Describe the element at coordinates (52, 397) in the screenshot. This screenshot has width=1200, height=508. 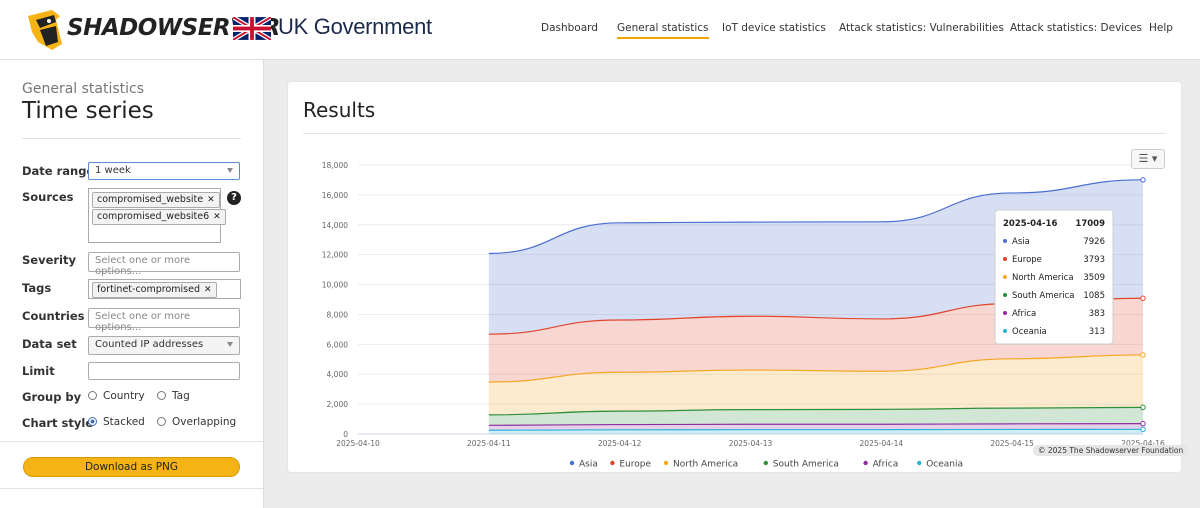
I see `group-by-label: Group by` at that location.